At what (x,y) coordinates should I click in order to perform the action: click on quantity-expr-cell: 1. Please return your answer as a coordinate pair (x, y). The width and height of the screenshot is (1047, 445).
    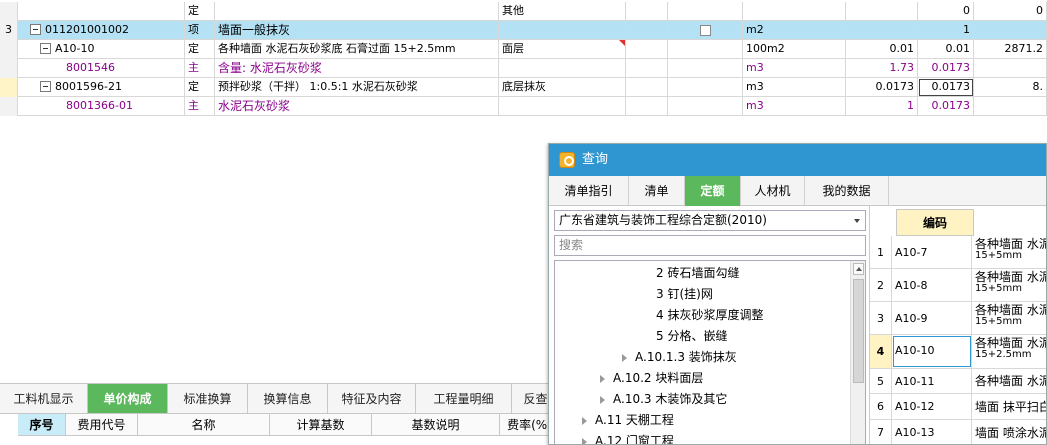
    Looking at the image, I should click on (882, 106).